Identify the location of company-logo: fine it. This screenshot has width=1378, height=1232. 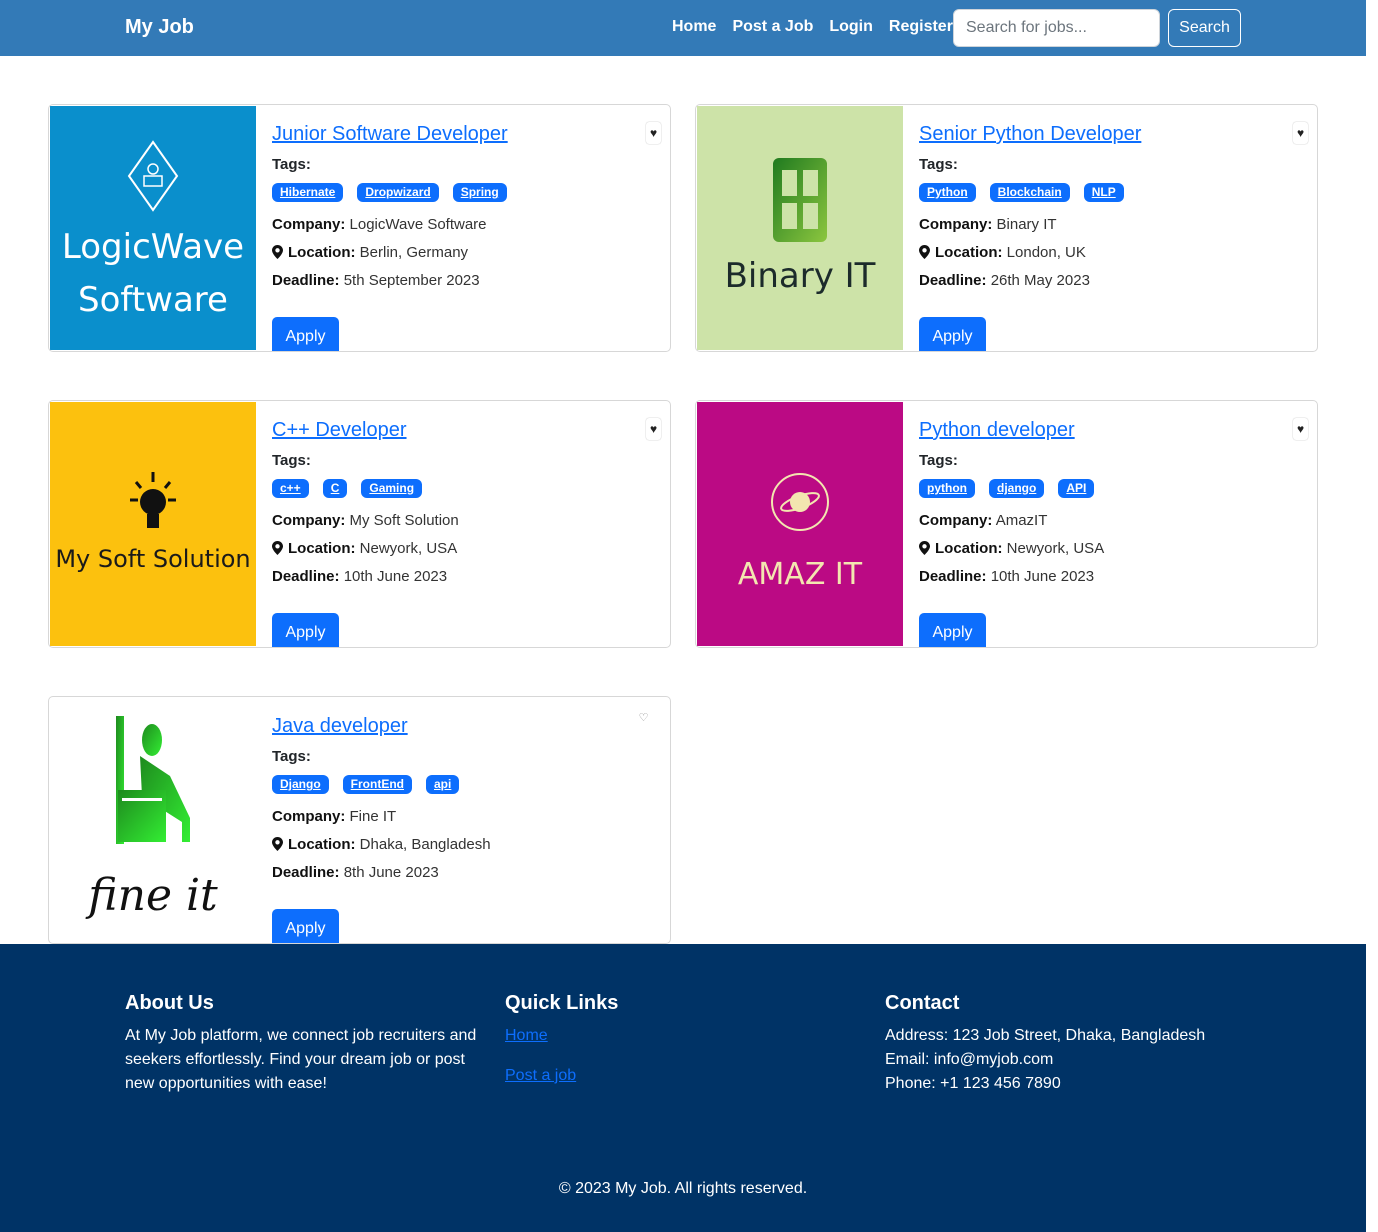
(153, 820).